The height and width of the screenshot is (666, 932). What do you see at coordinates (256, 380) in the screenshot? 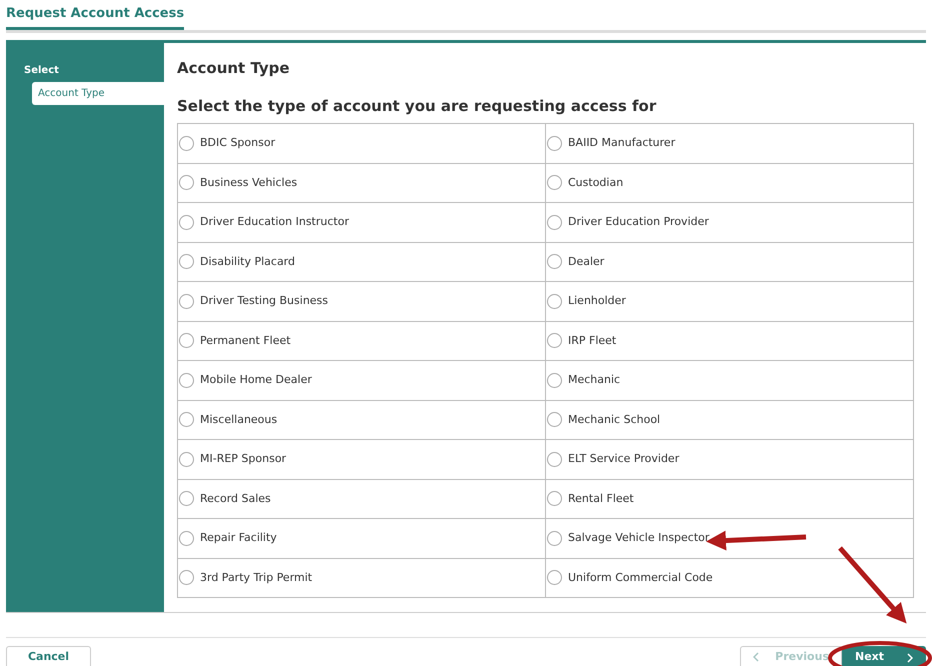
I see `option-label: Mobile Home Dealer` at bounding box center [256, 380].